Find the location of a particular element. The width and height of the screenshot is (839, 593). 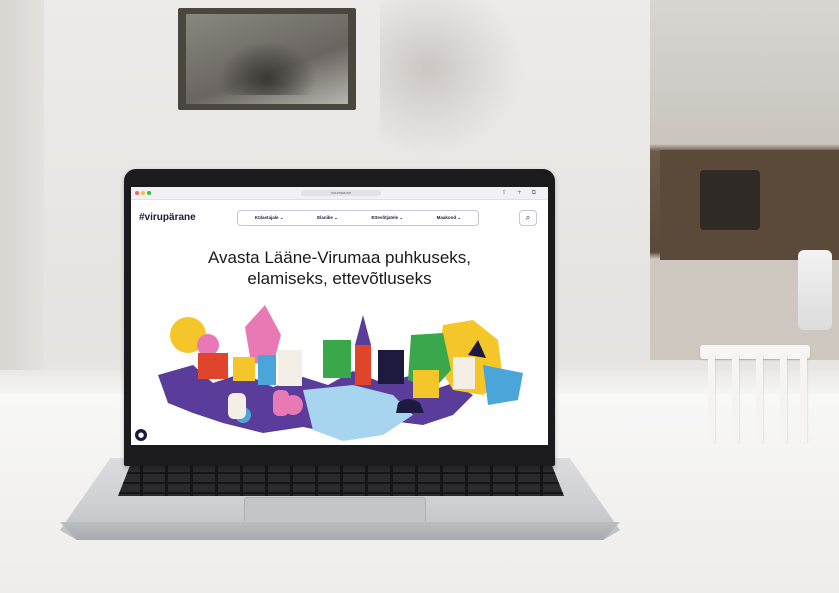

map-region-blue is located at coordinates (503, 385).